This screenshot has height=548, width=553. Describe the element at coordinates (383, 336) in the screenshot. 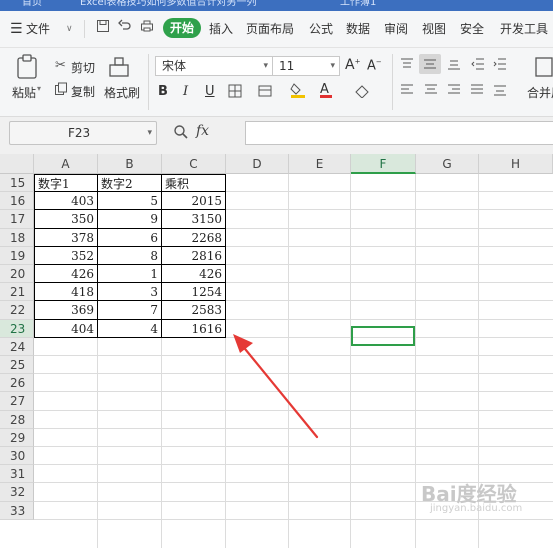

I see `selected-cell-f23` at that location.